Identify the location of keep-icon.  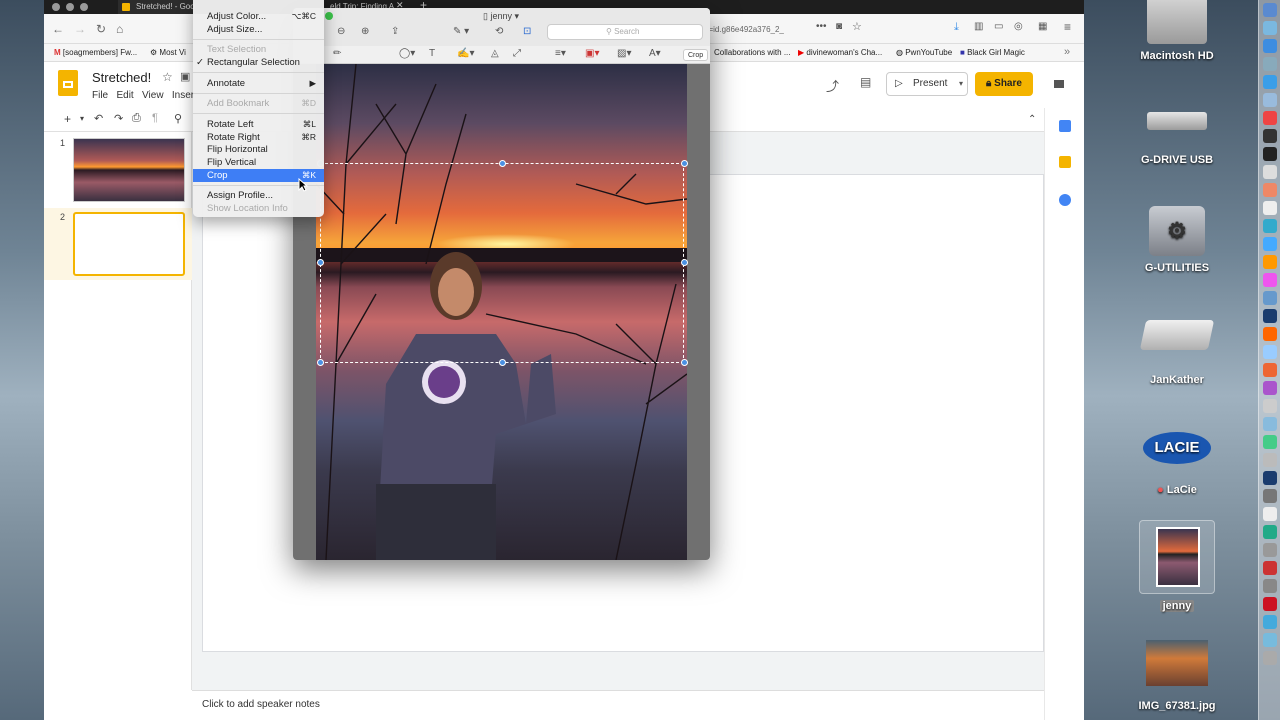
(1065, 162).